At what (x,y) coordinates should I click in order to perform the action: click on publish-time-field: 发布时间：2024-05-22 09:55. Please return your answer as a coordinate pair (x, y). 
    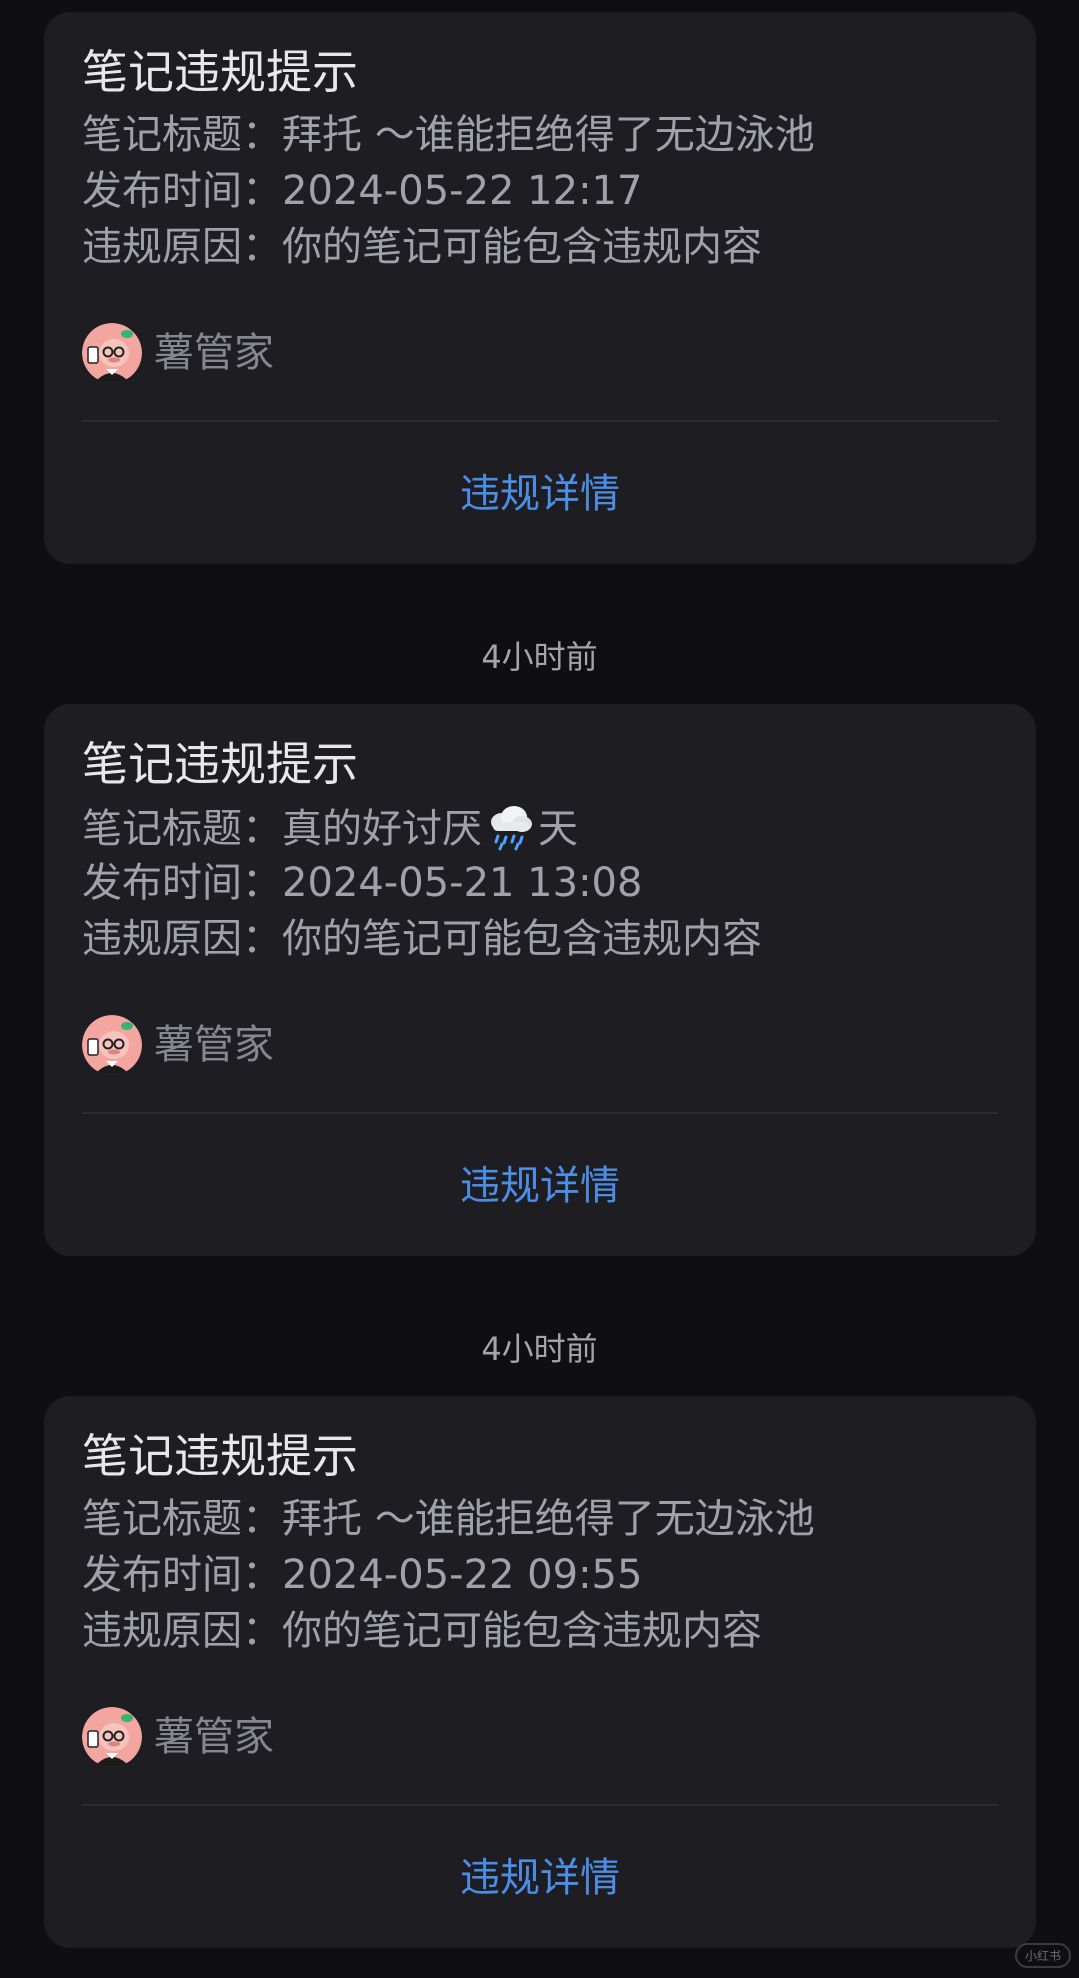
    Looking at the image, I should click on (362, 1575).